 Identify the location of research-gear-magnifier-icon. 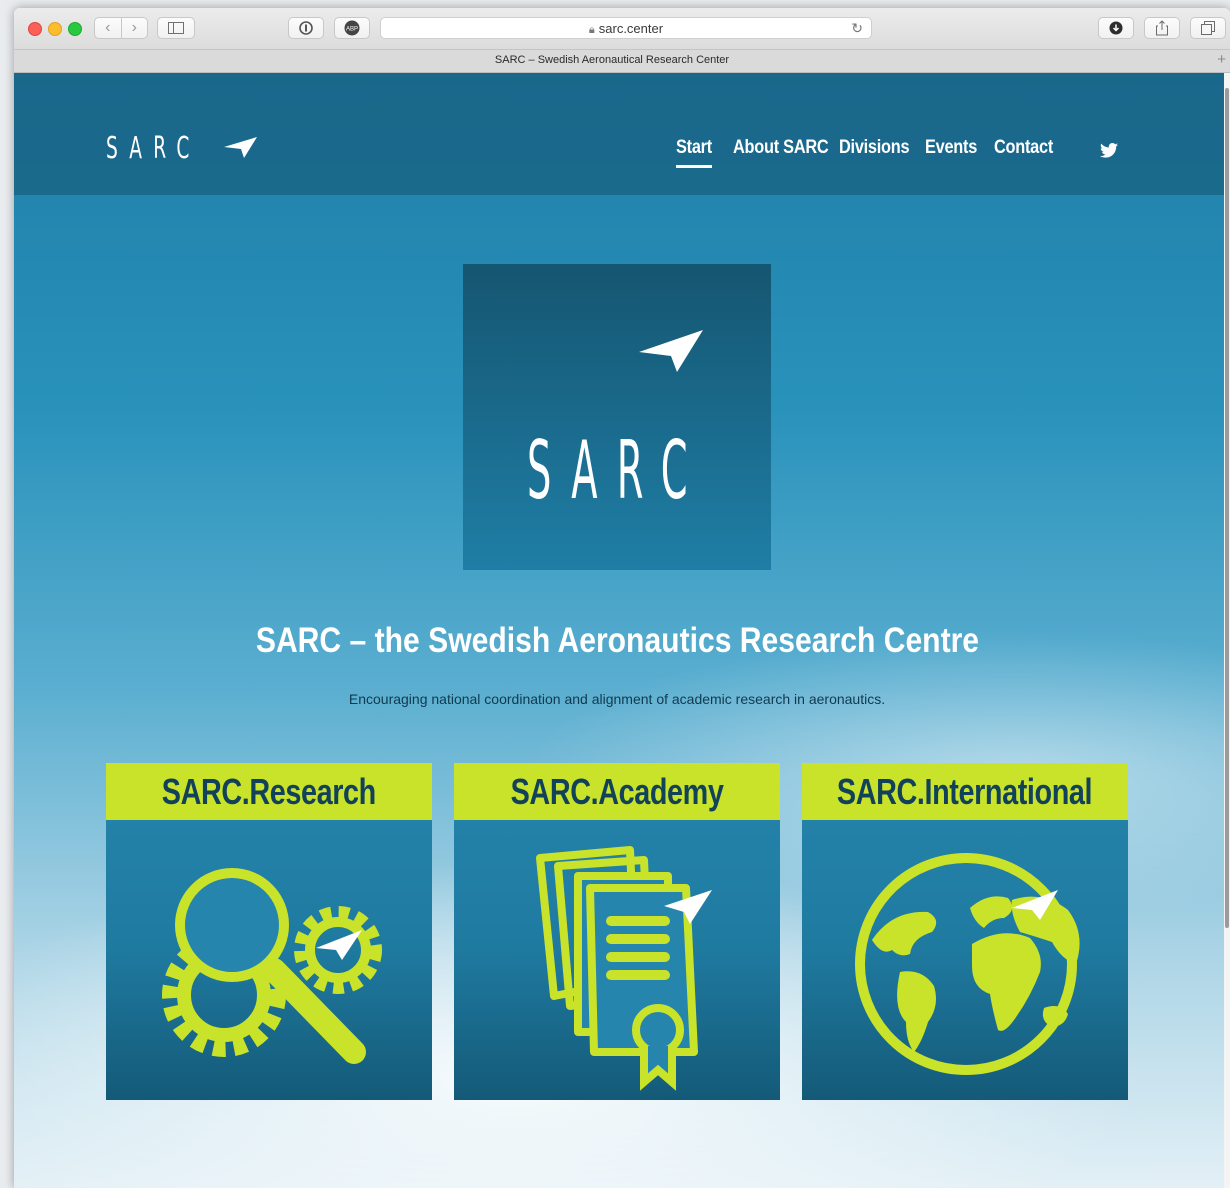
(269, 960).